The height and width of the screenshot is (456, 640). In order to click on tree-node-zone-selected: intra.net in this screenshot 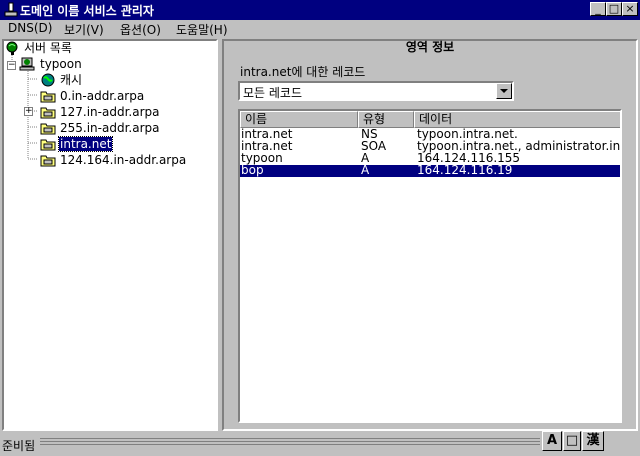, I will do `click(85, 144)`.